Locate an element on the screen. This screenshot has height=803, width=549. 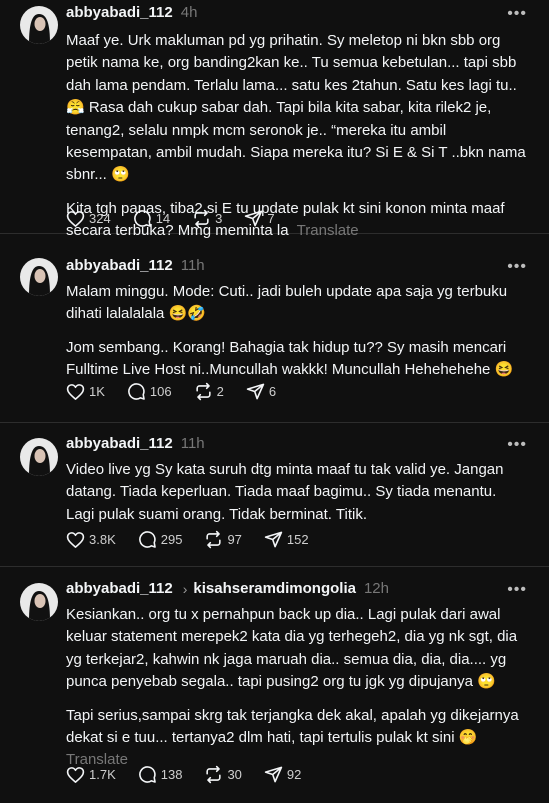
post-header: abbyabadi_112 › kisahseramdimongolia 12h is located at coordinates (227, 589).